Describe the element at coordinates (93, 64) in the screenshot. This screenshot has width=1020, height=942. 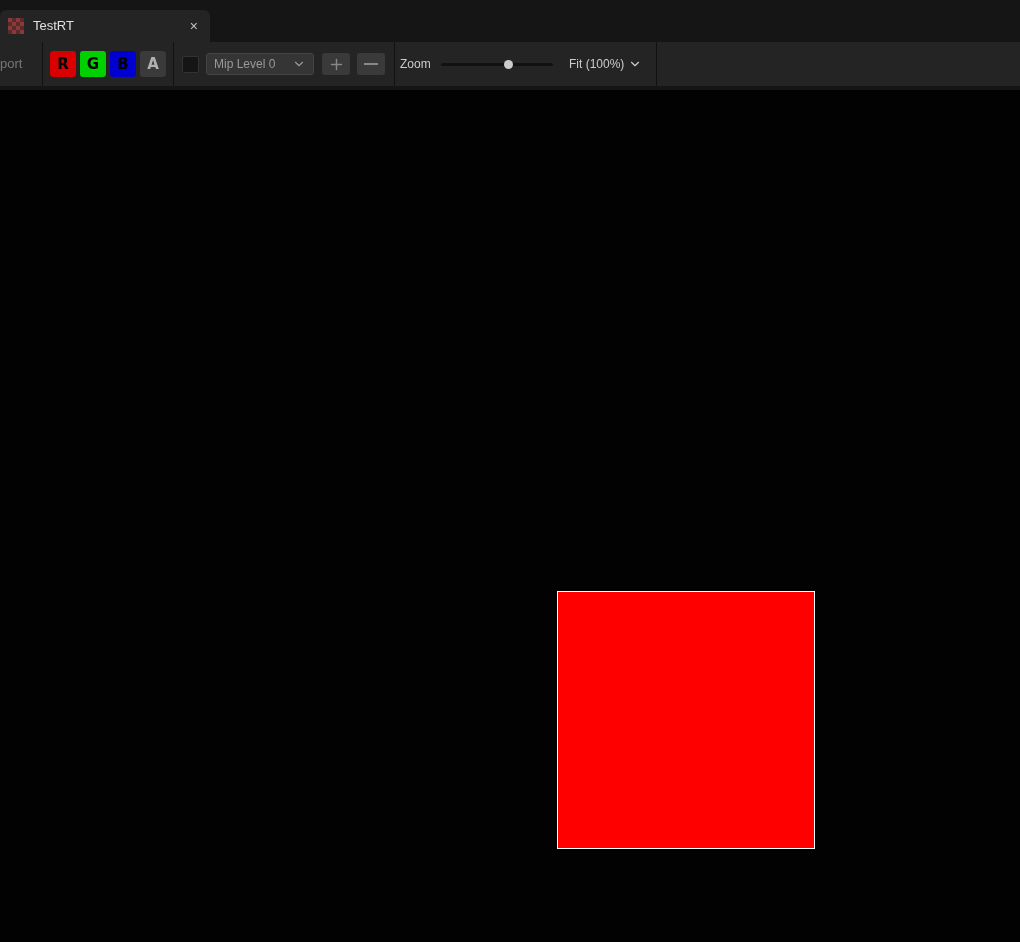
I see `channel-toggle: G` at that location.